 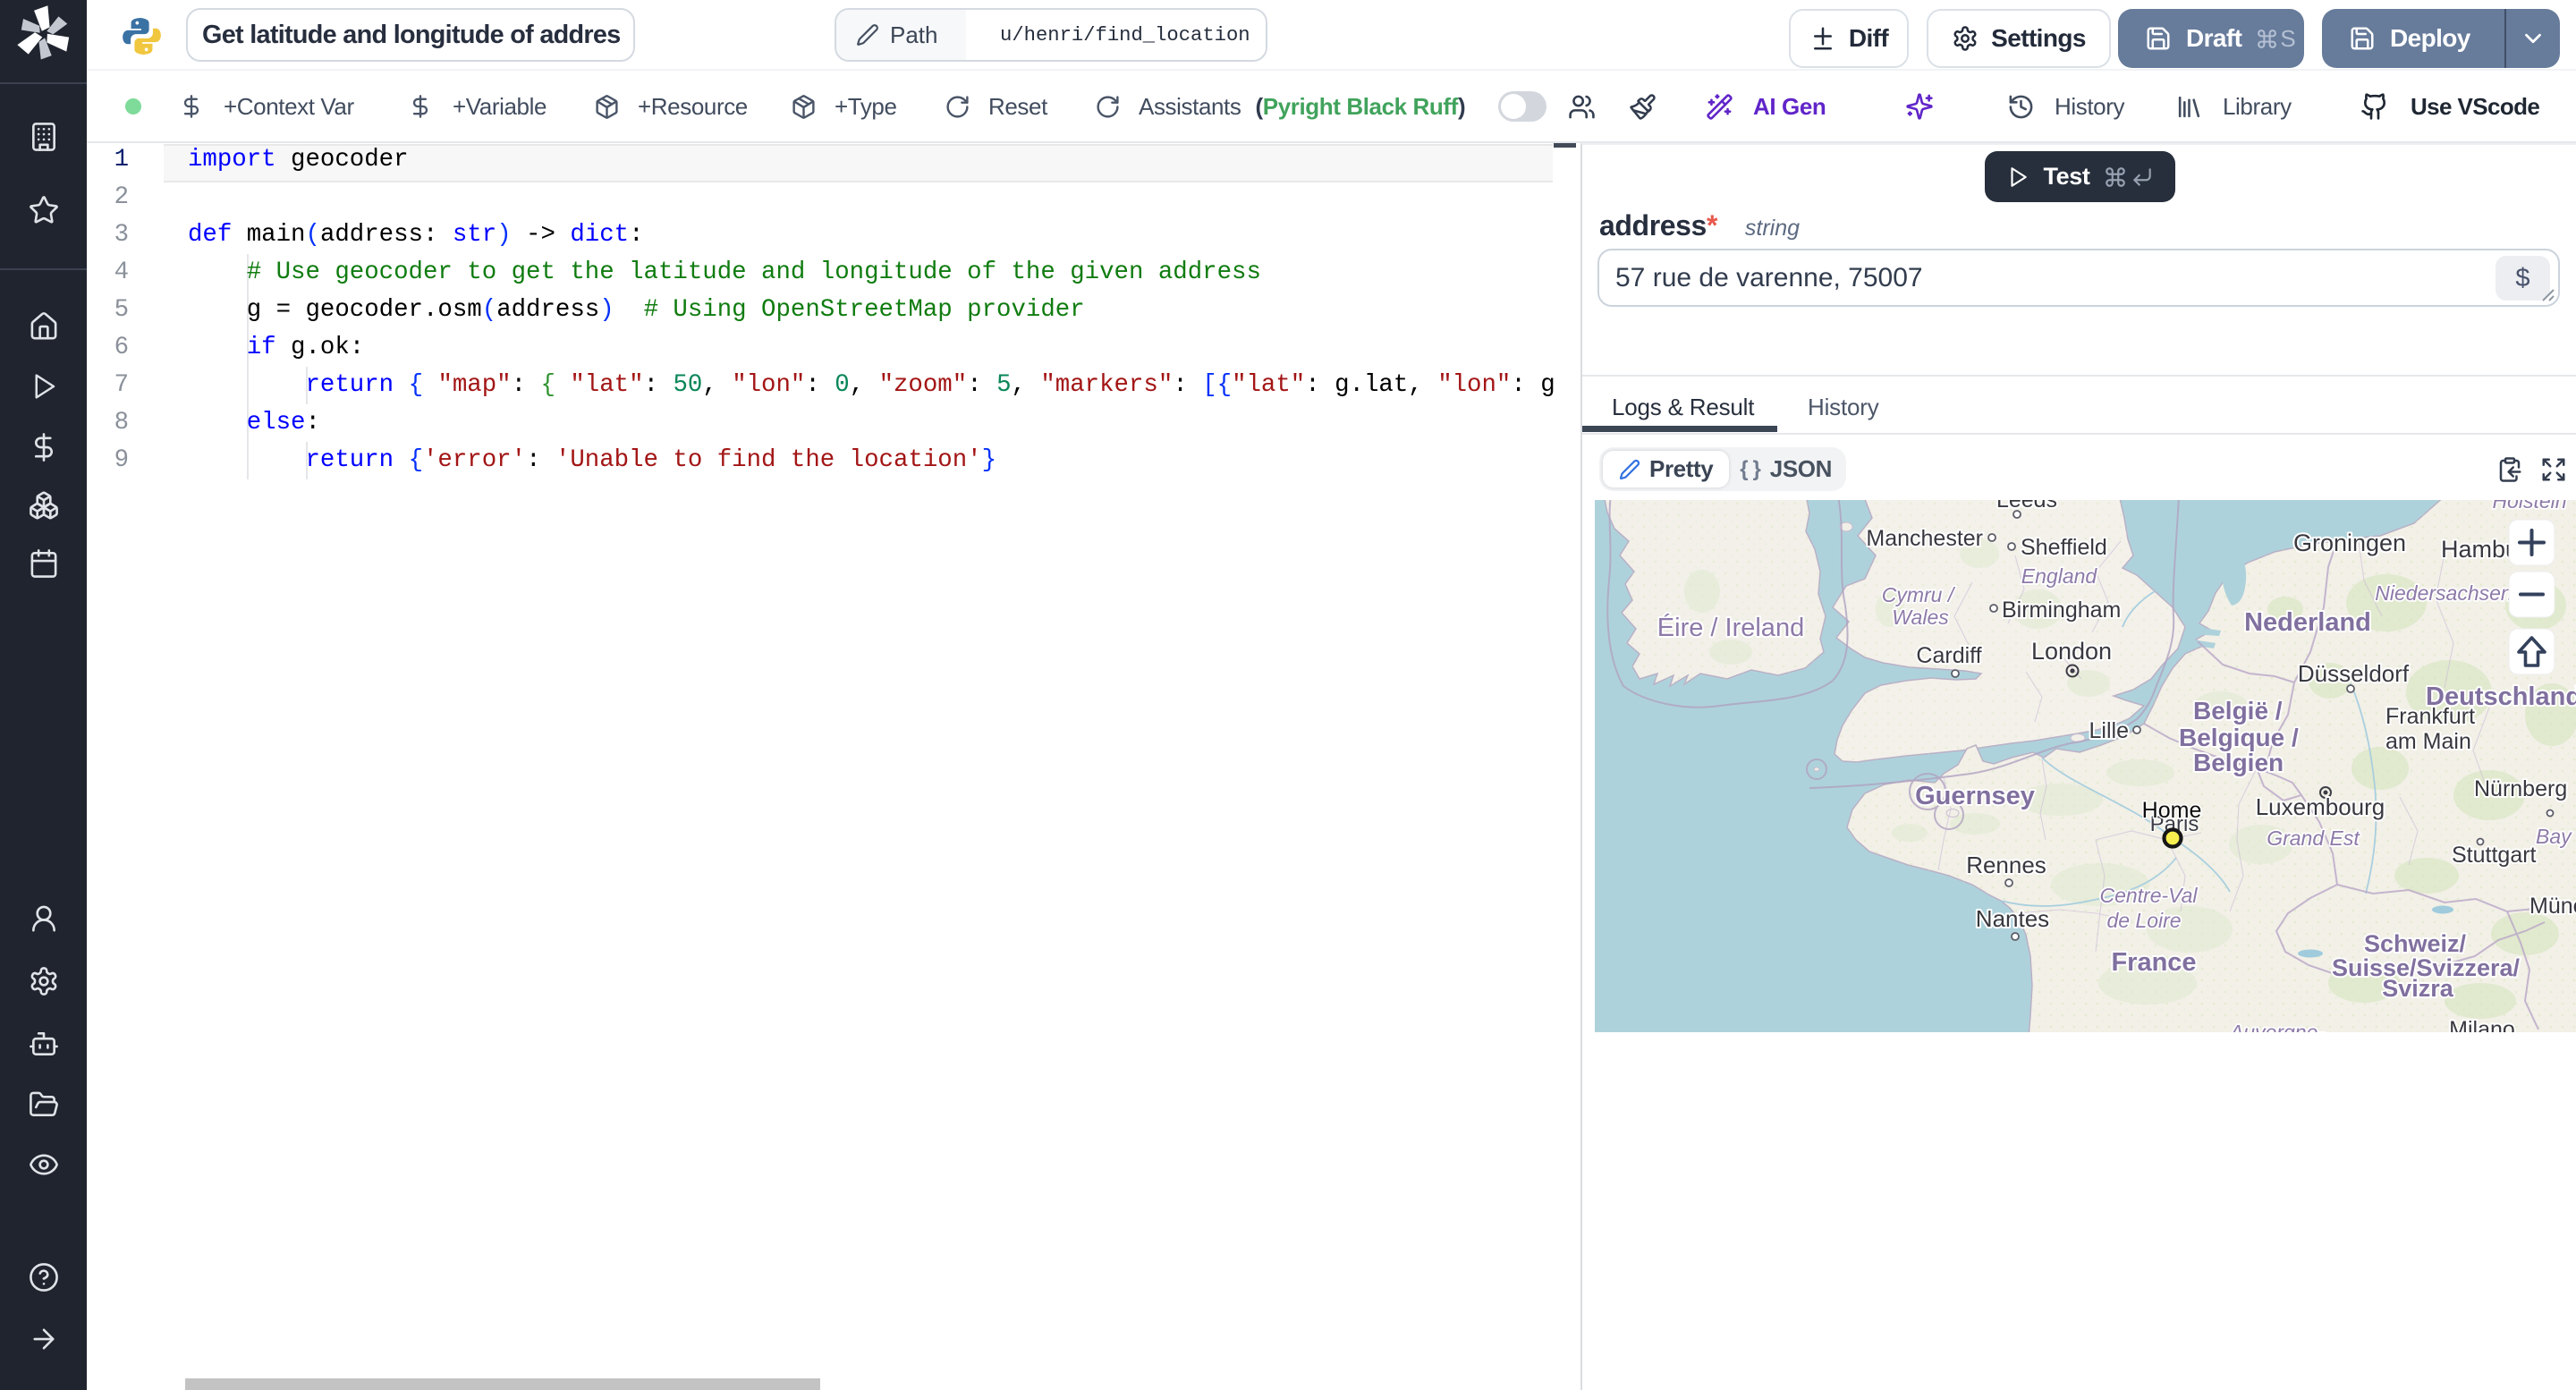 What do you see at coordinates (2064, 547) in the screenshot?
I see `svg-text: Sheffield` at bounding box center [2064, 547].